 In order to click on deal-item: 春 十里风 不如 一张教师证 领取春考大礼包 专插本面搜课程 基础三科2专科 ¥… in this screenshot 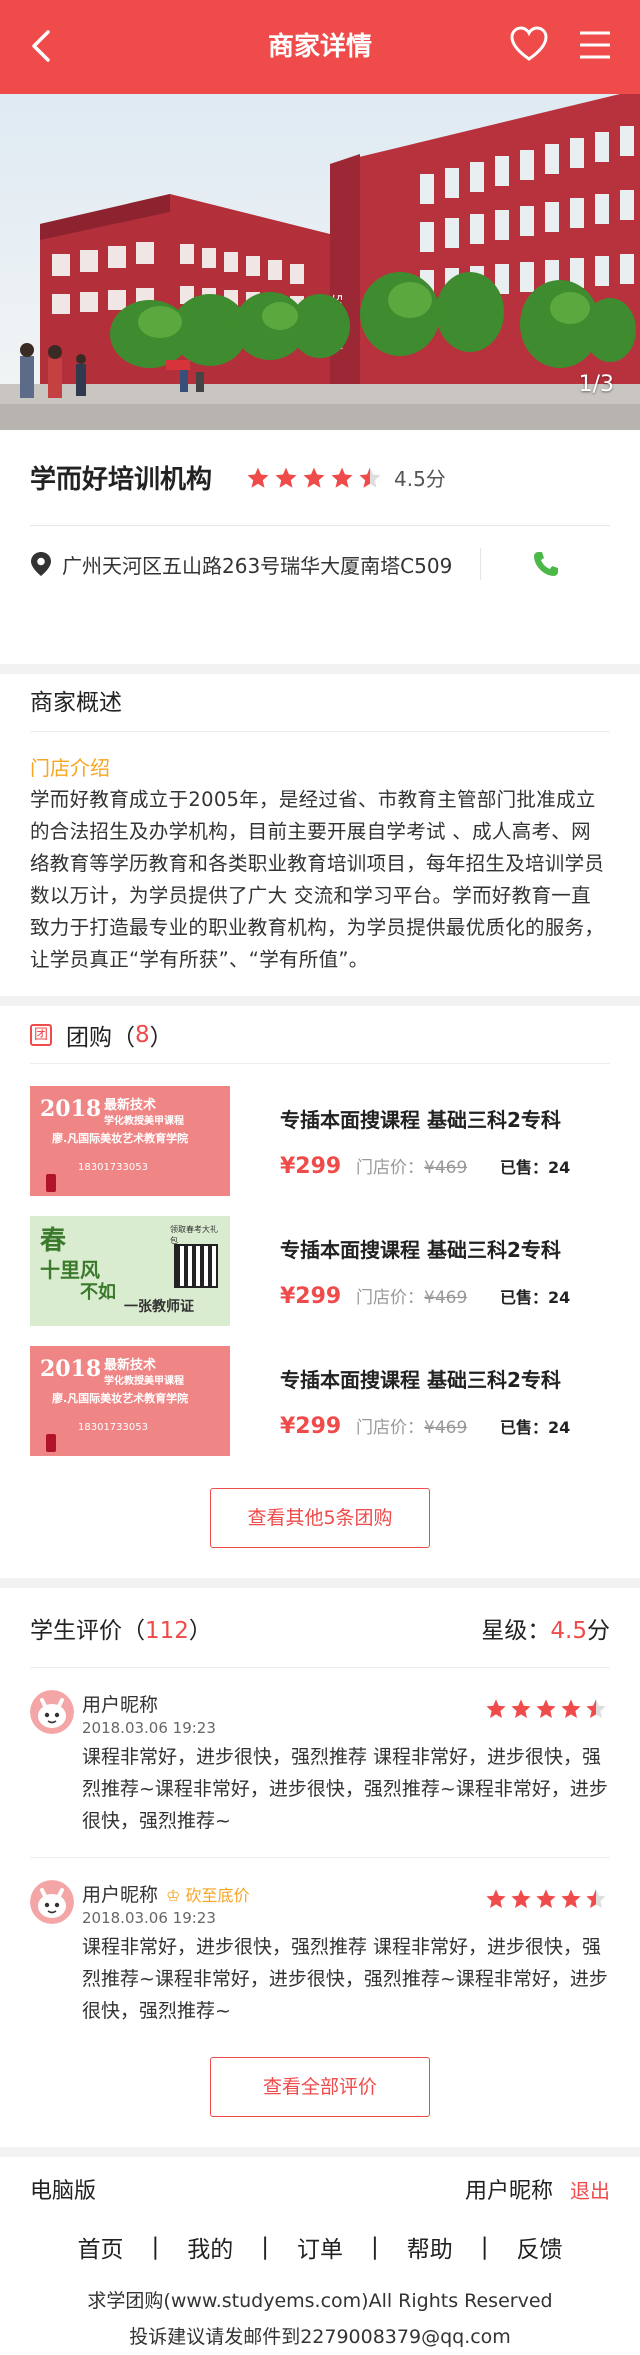, I will do `click(320, 1271)`.